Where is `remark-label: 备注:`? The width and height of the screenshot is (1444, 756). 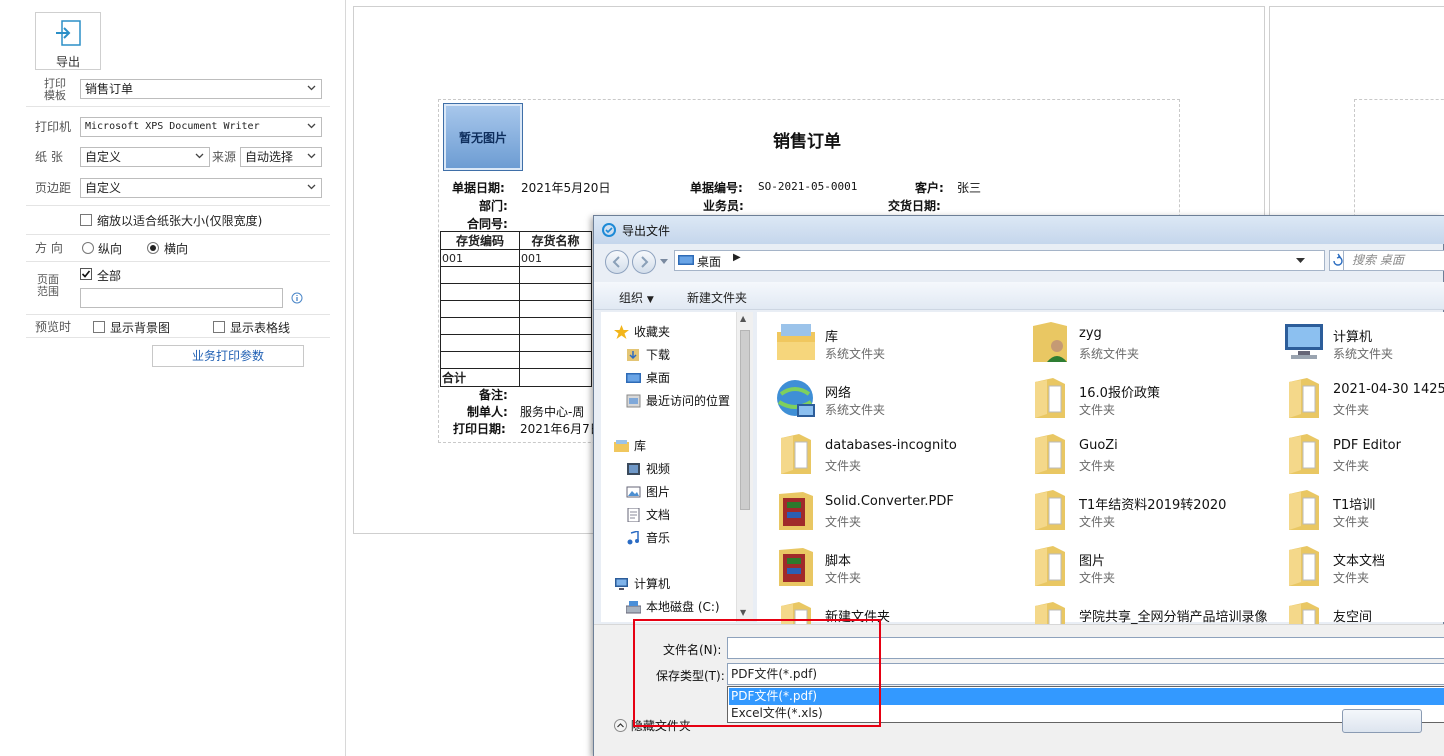
remark-label: 备注: is located at coordinates (493, 395).